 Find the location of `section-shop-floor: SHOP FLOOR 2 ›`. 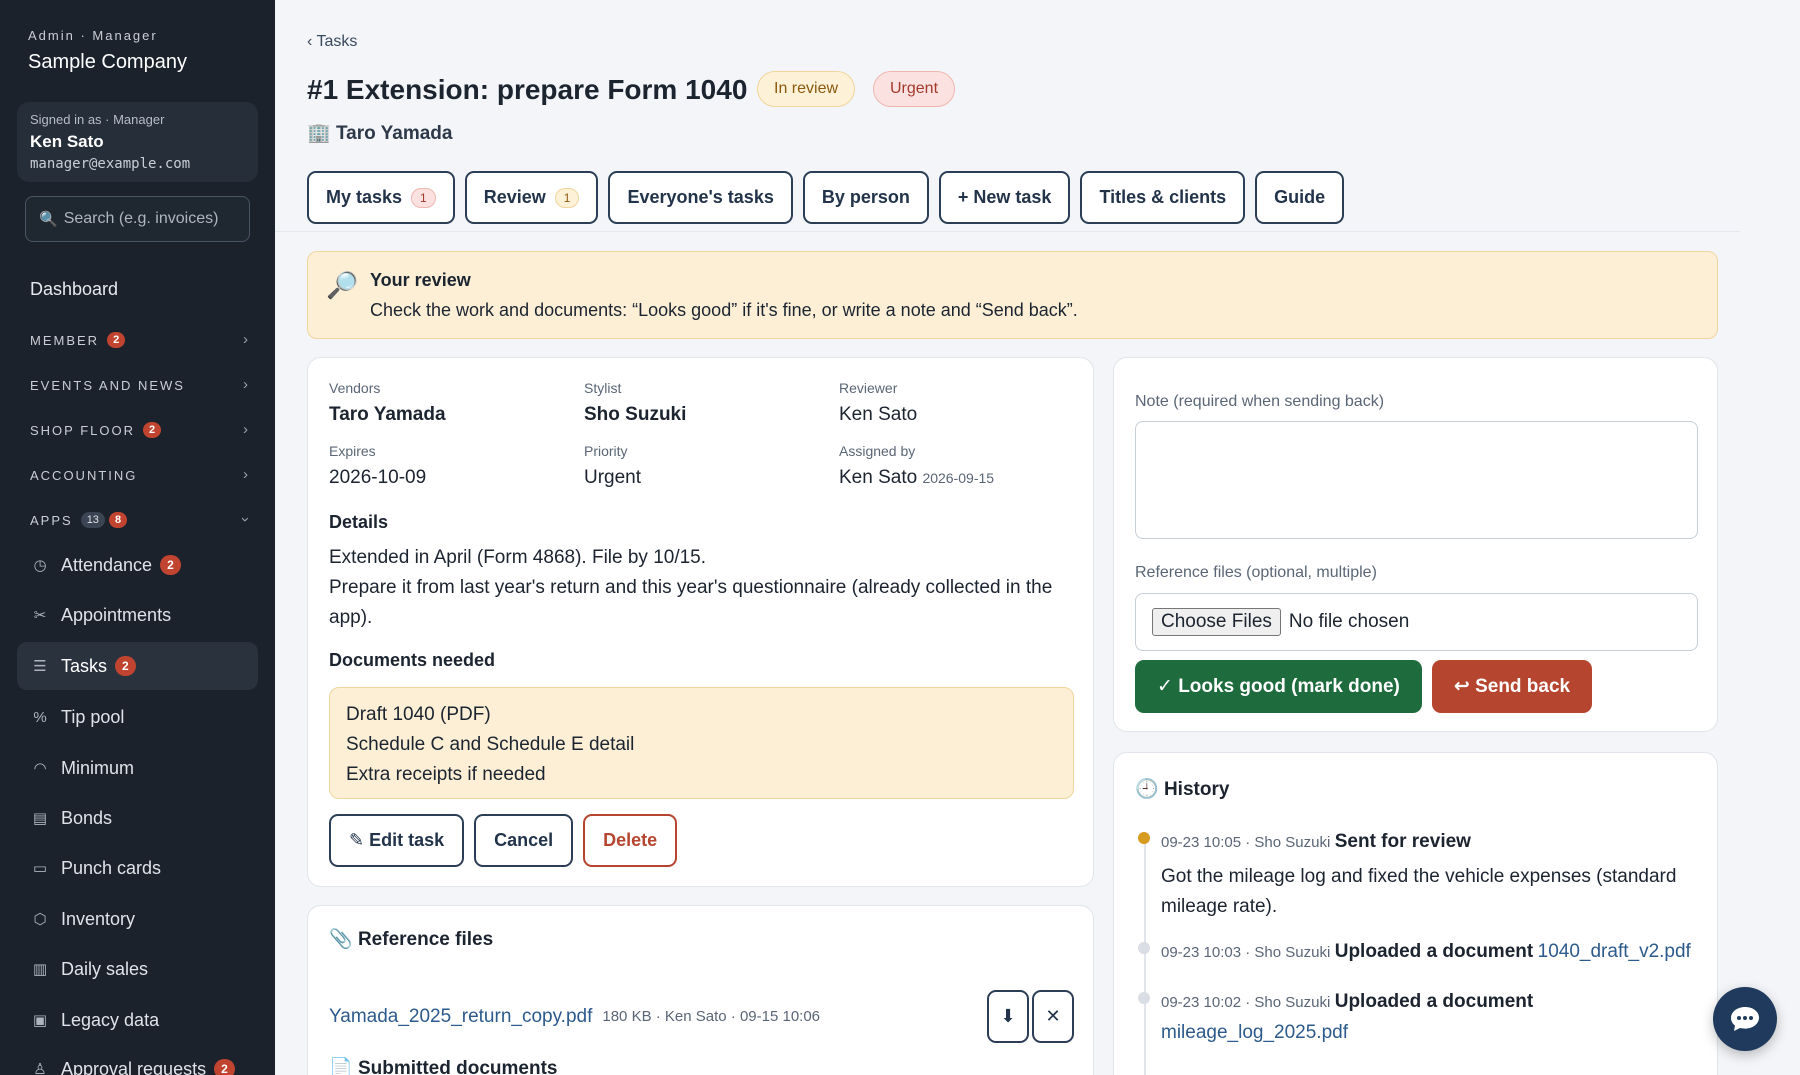

section-shop-floor: SHOP FLOOR 2 › is located at coordinates (139, 430).